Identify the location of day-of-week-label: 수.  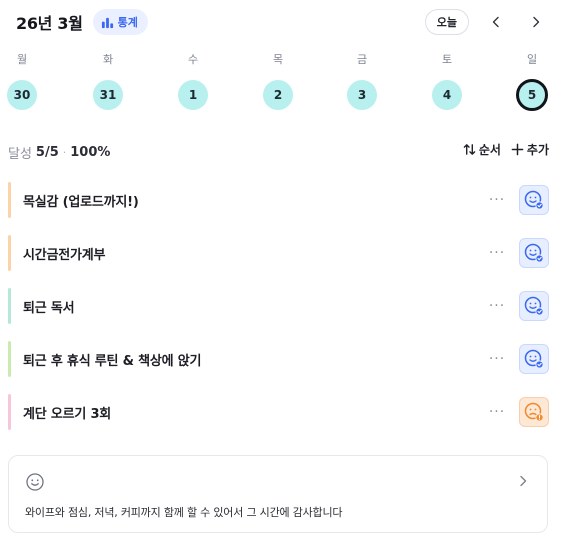
(193, 59).